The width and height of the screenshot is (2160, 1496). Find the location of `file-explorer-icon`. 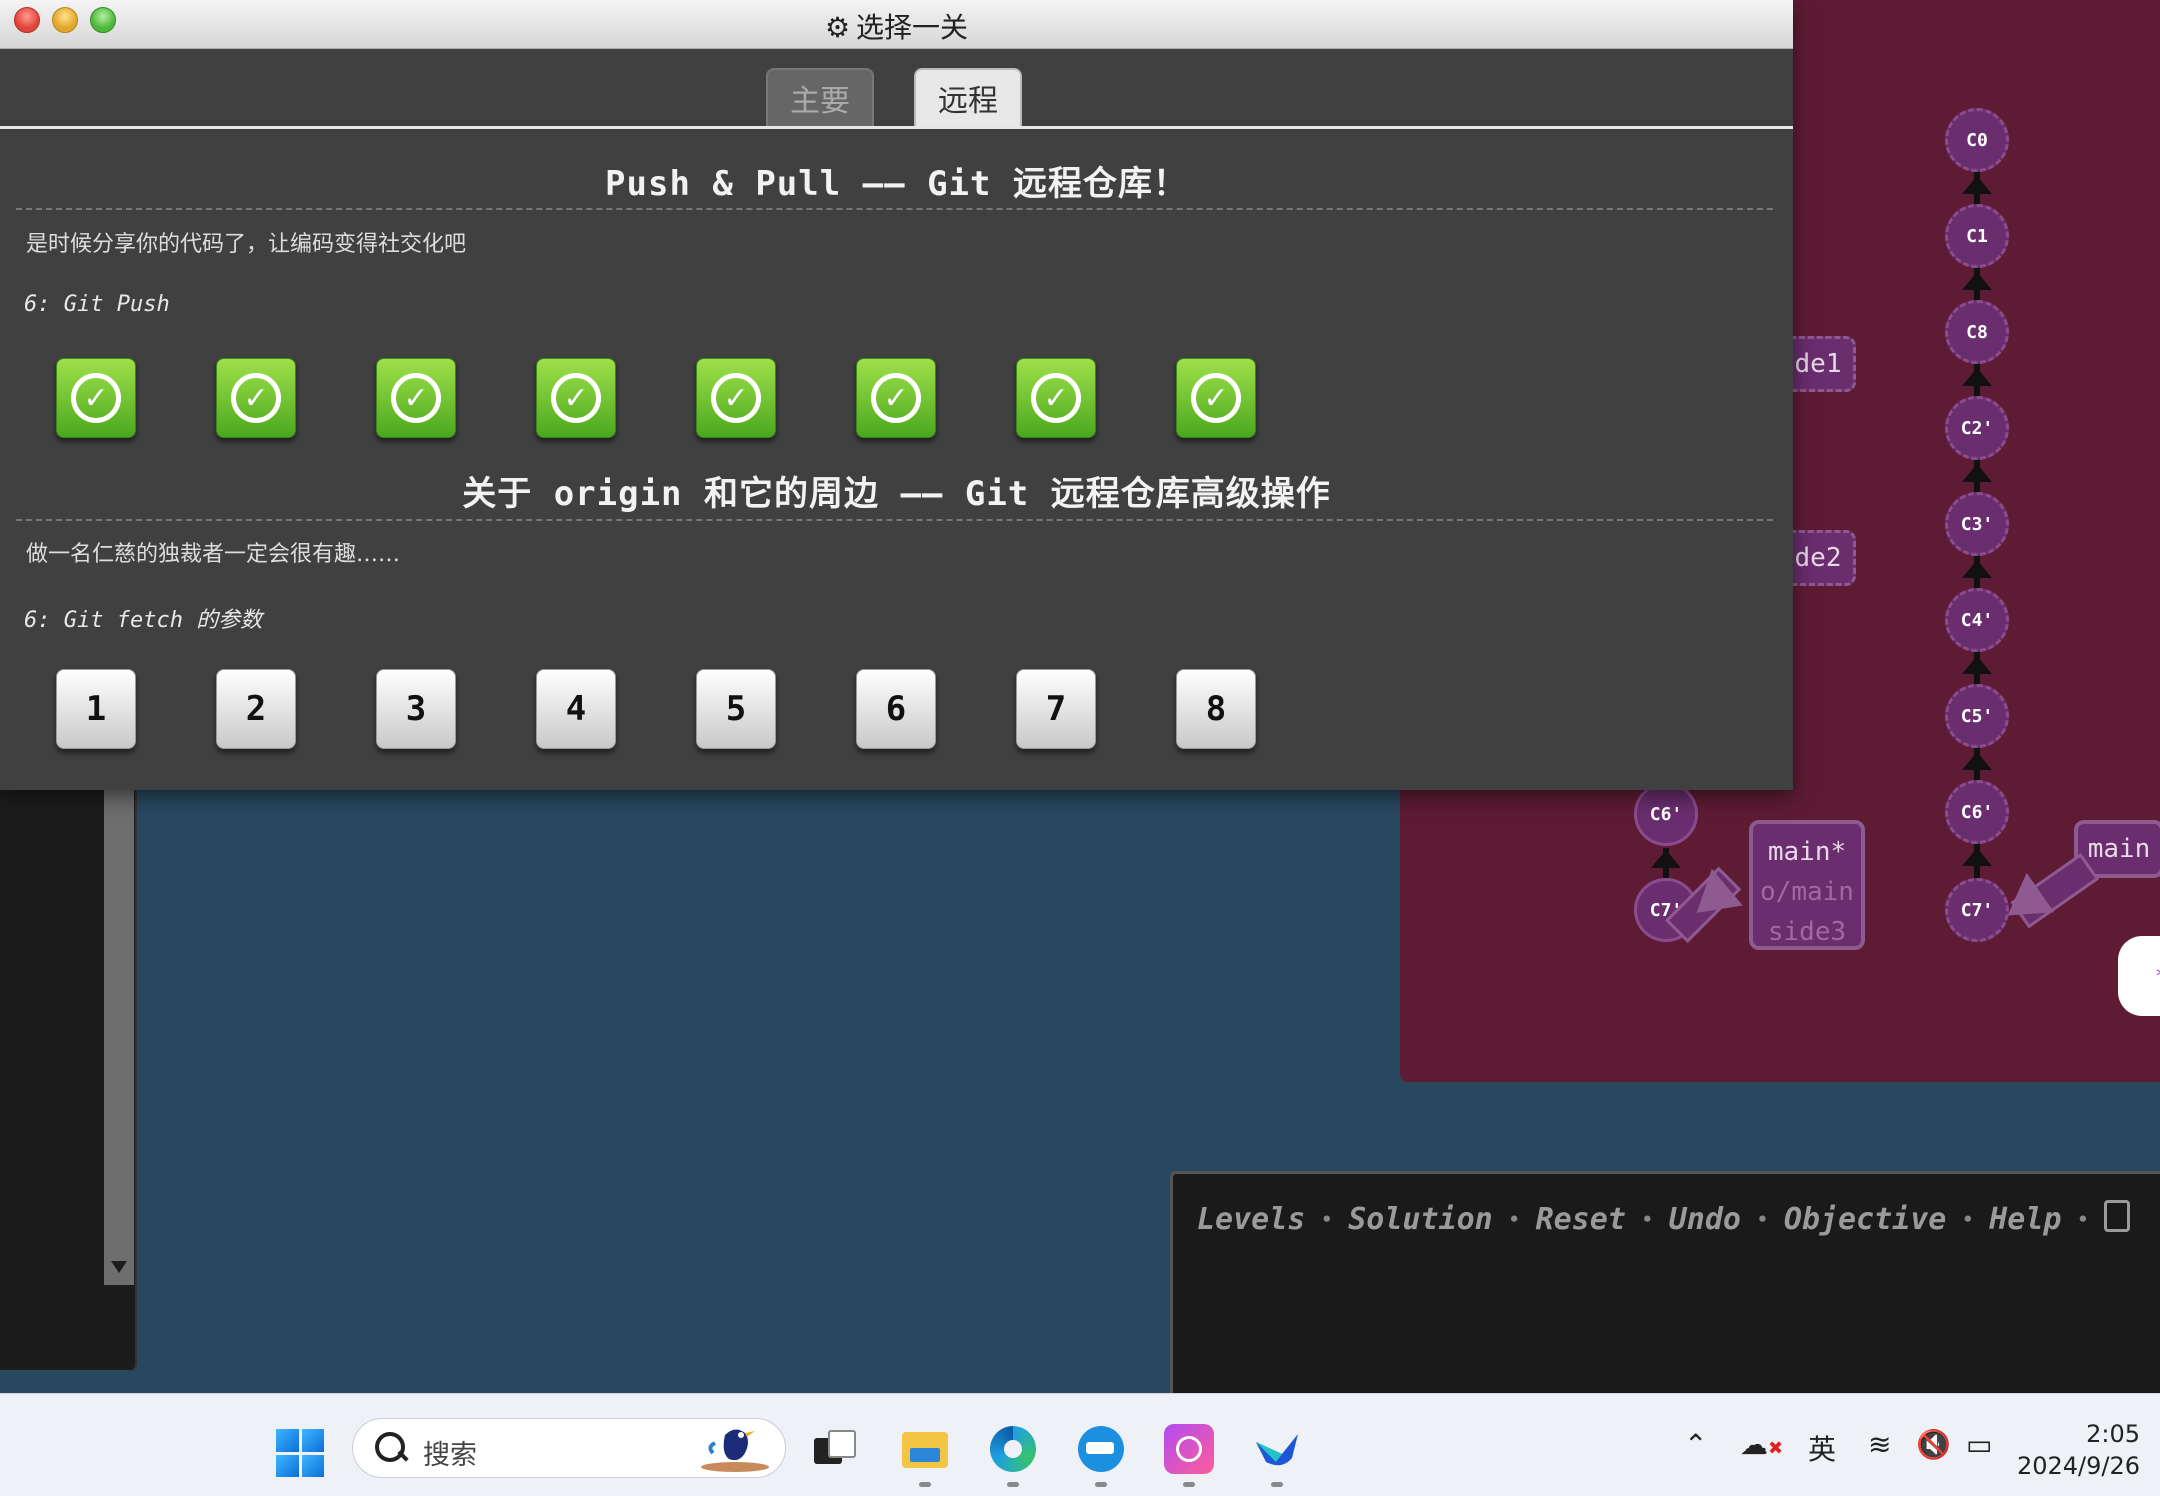

file-explorer-icon is located at coordinates (925, 1449).